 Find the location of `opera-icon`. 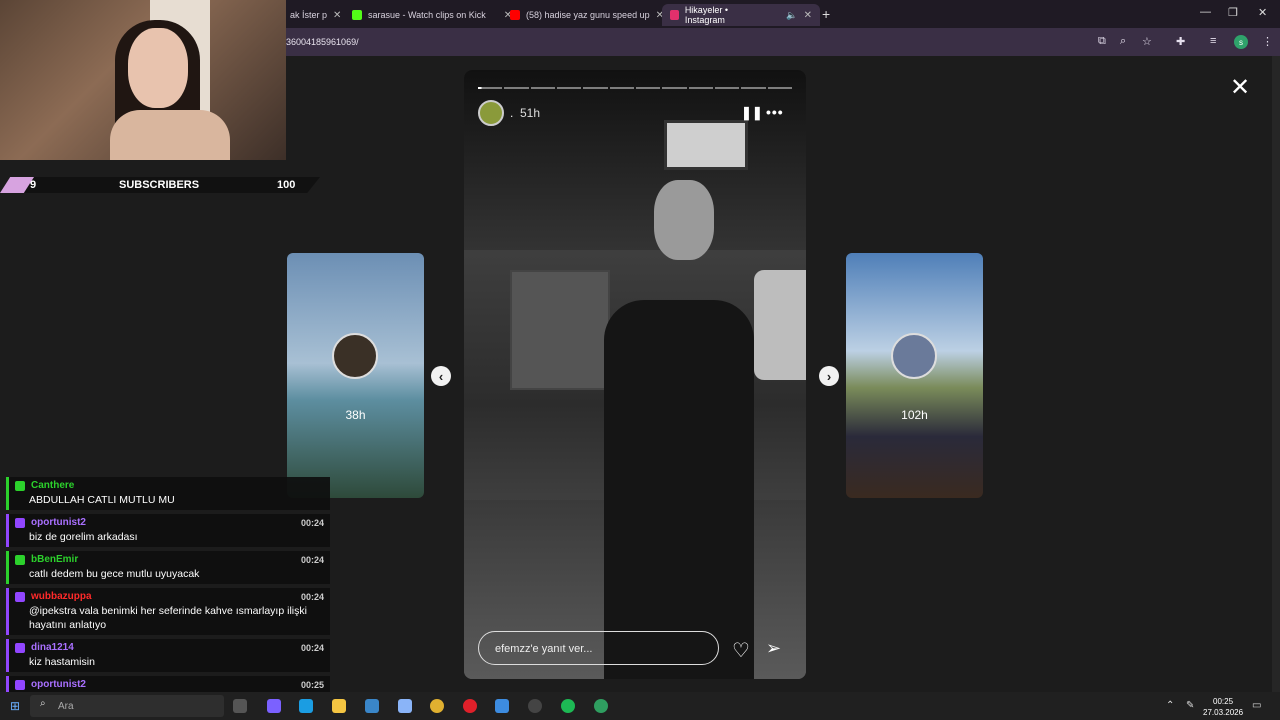

opera-icon is located at coordinates (470, 706).